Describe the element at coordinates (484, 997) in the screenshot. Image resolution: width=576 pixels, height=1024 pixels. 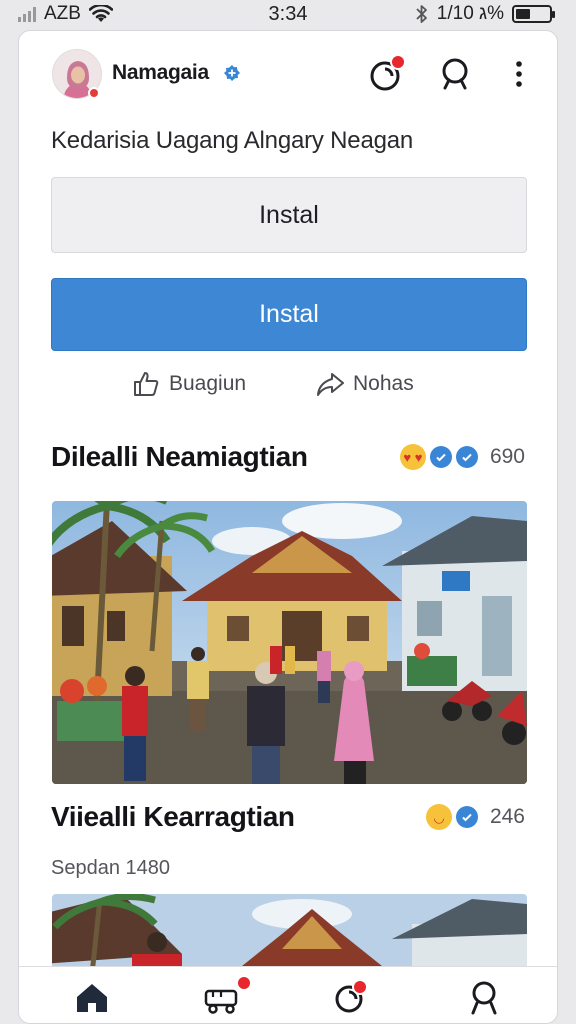
I see `profile-icon` at that location.